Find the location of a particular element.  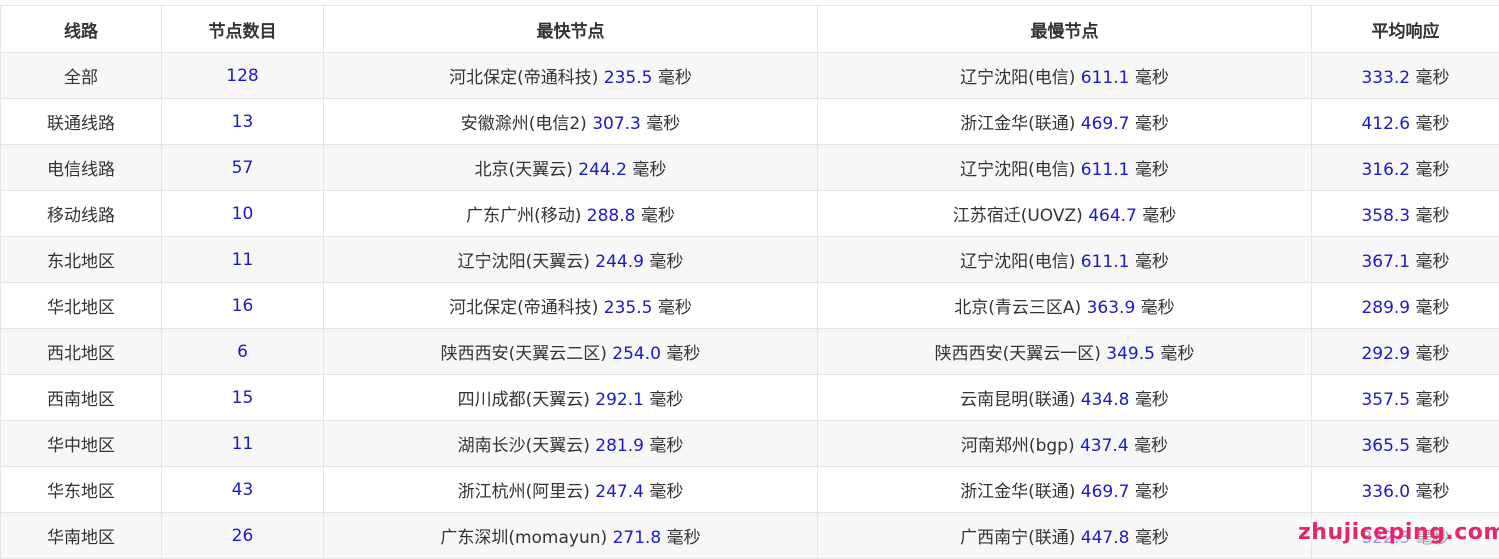

node-count-value: 26 is located at coordinates (242, 535).